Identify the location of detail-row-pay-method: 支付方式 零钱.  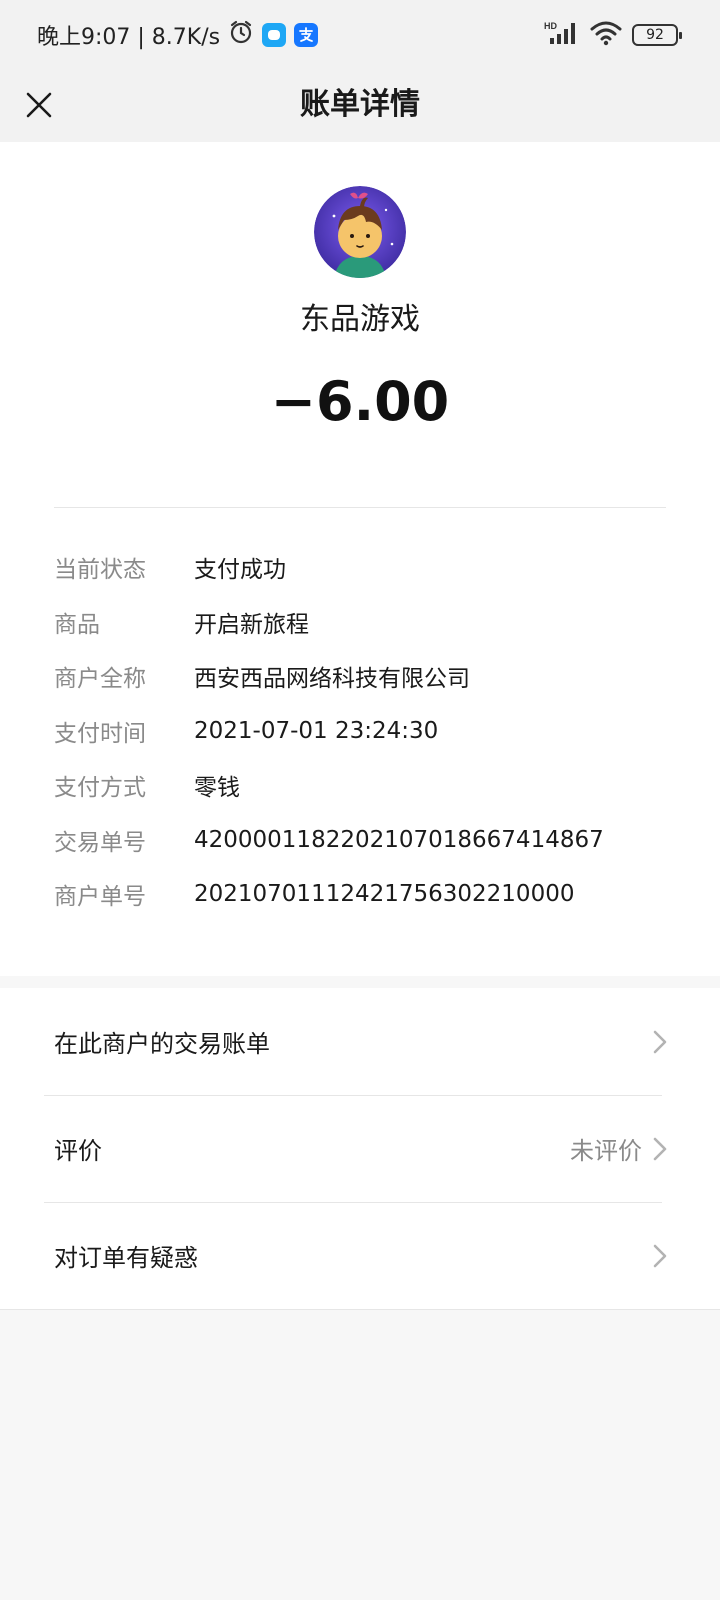
(364, 785).